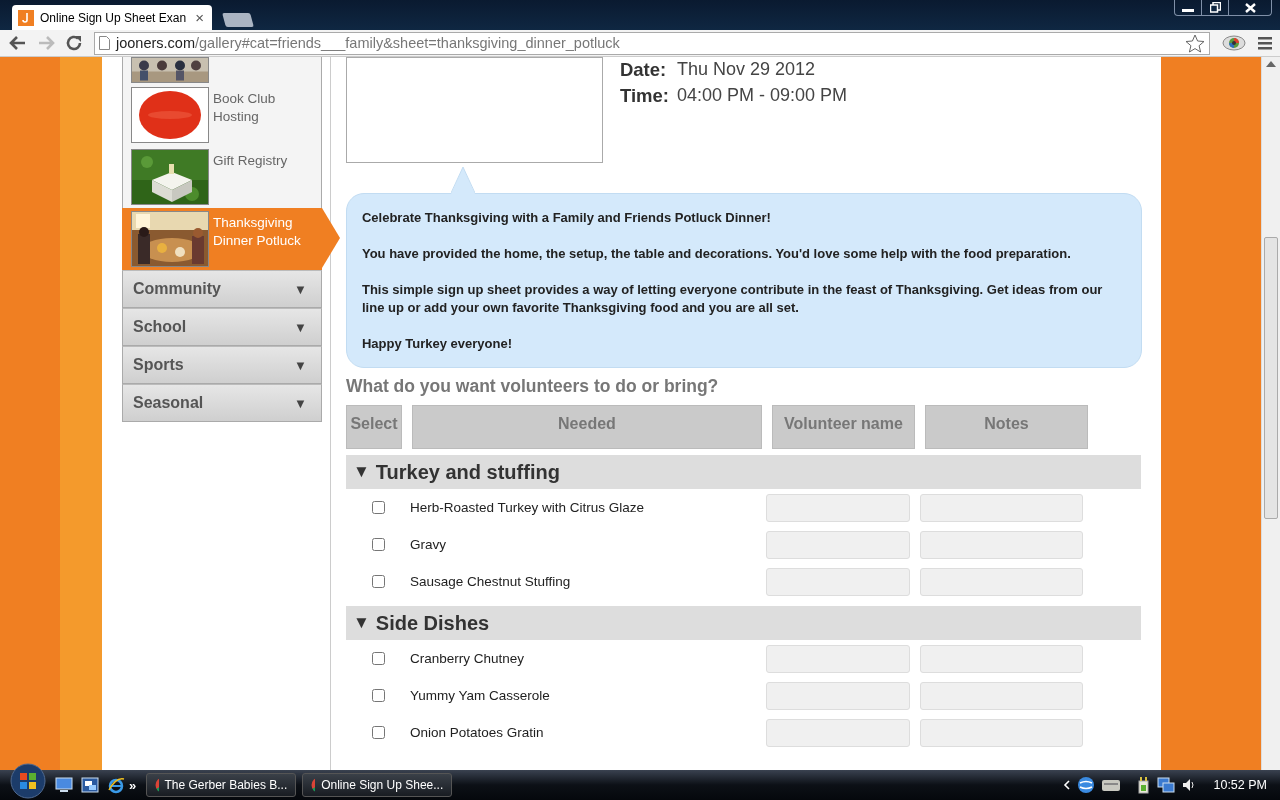 The height and width of the screenshot is (800, 1280). Describe the element at coordinates (64, 785) in the screenshot. I see `desktop-icon` at that location.